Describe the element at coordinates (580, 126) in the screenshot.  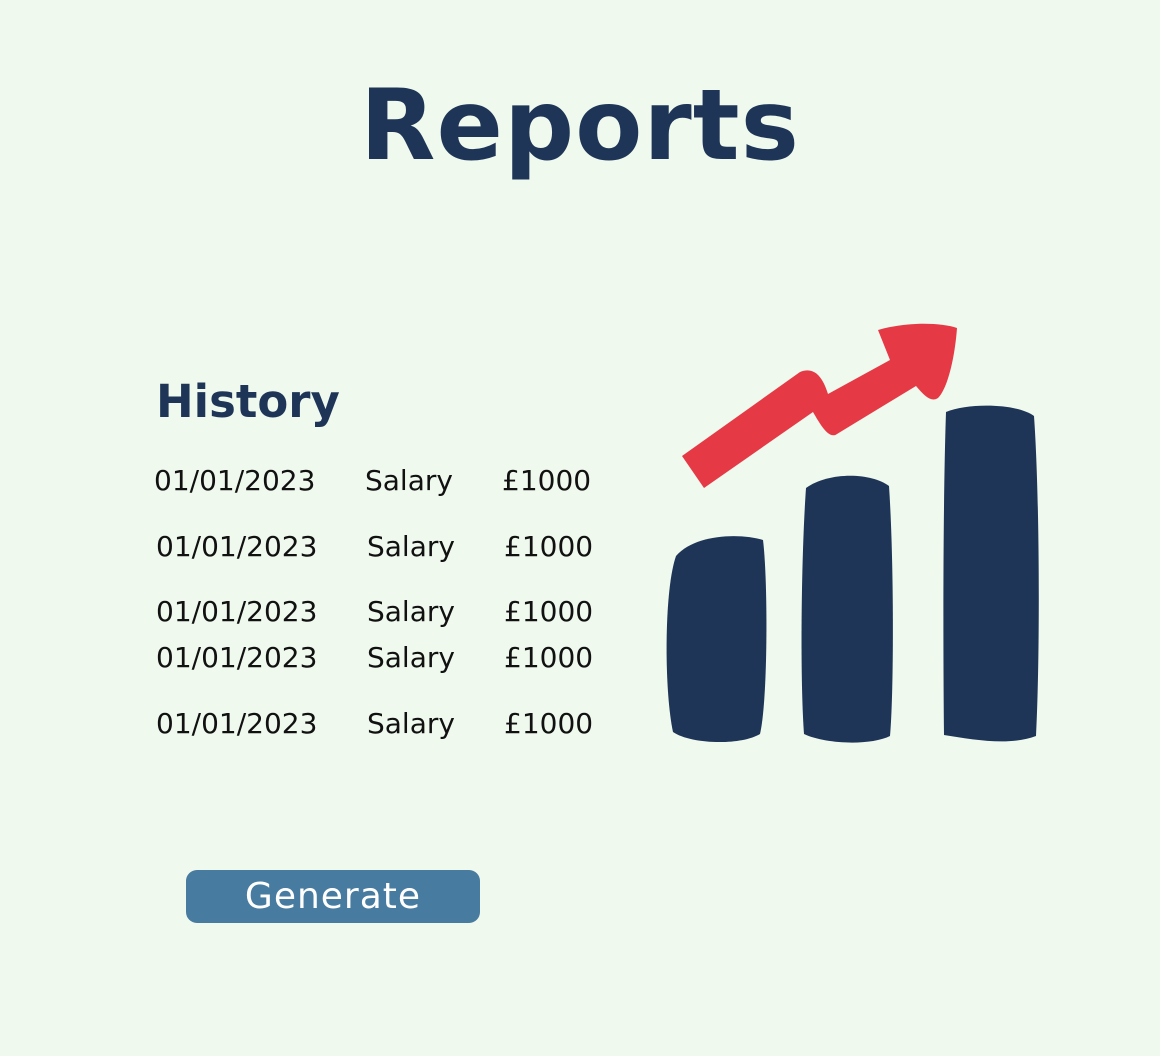
I see `page-title: Reports` at that location.